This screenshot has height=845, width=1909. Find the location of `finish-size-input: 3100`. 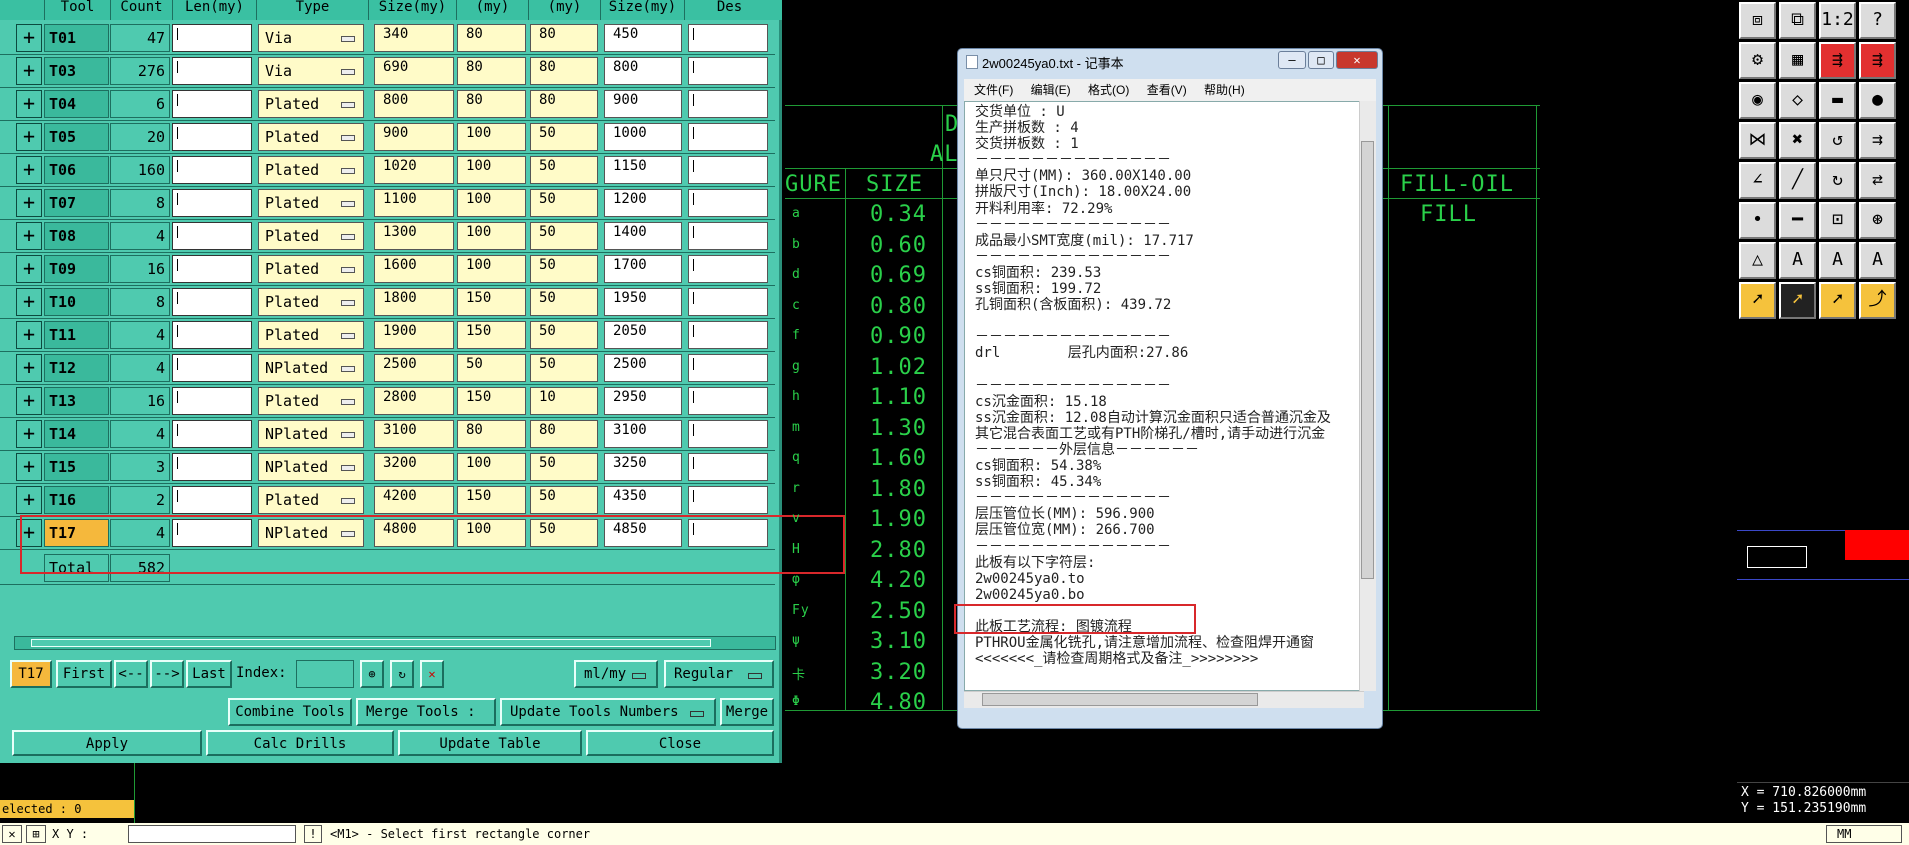

finish-size-input: 3100 is located at coordinates (643, 434).